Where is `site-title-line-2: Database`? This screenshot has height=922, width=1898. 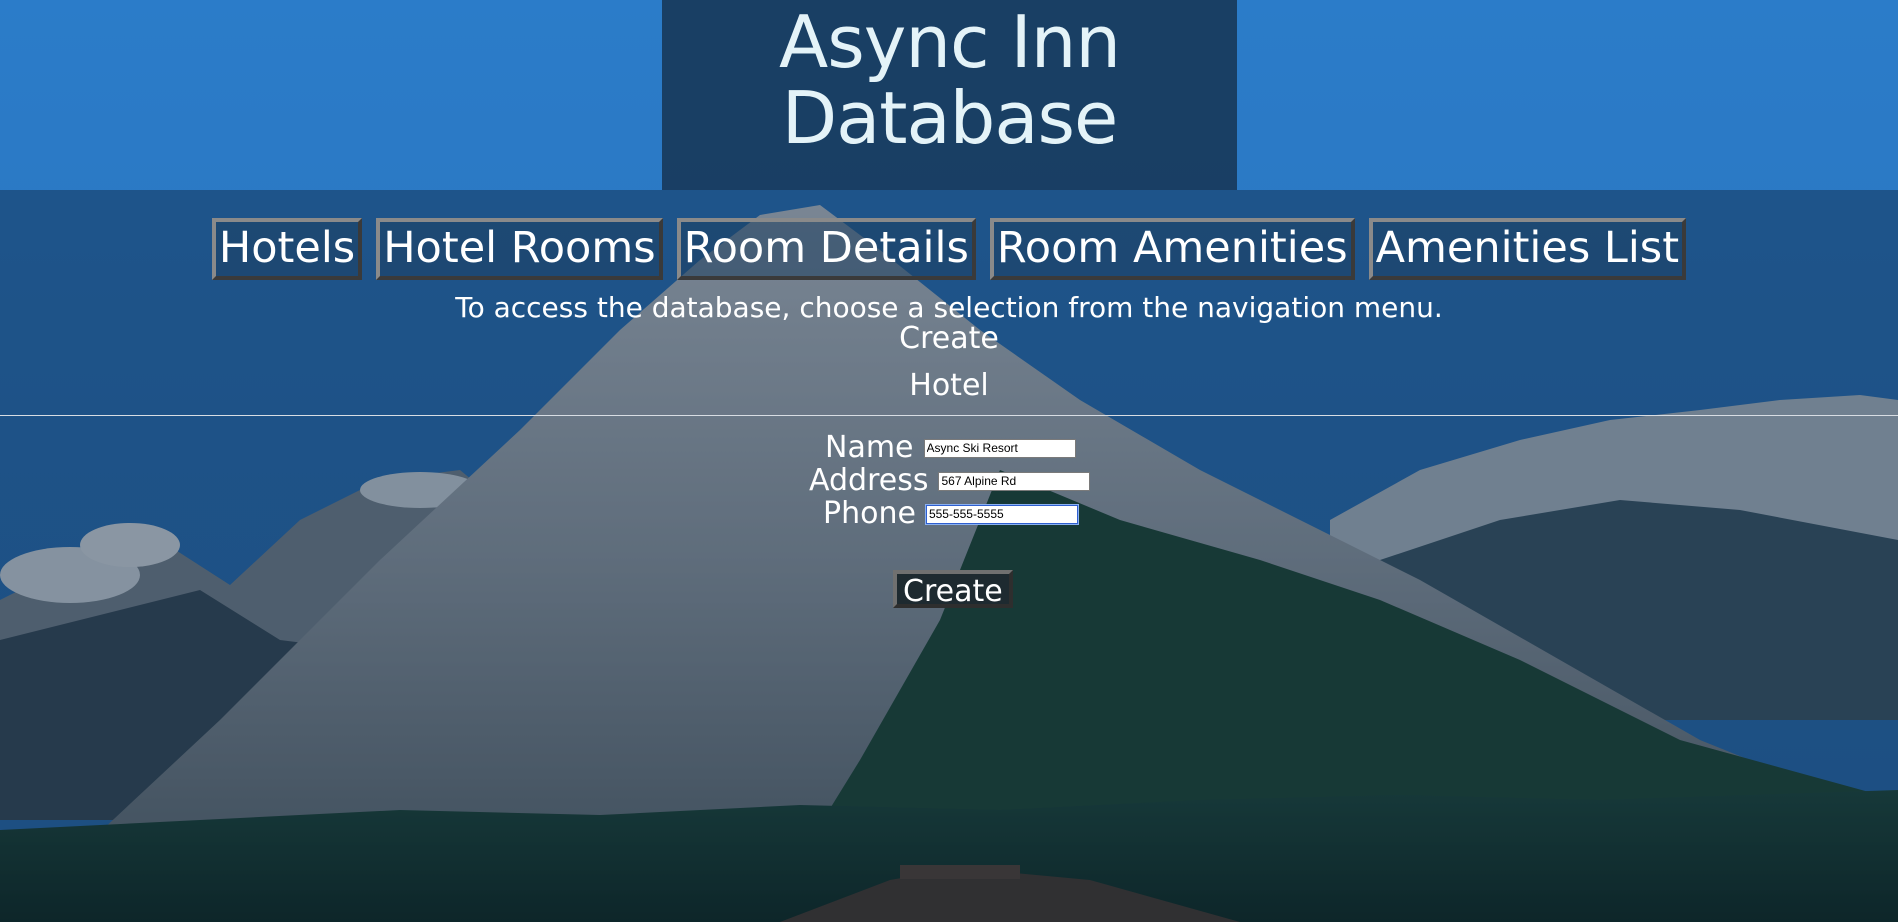
site-title-line-2: Database is located at coordinates (950, 118).